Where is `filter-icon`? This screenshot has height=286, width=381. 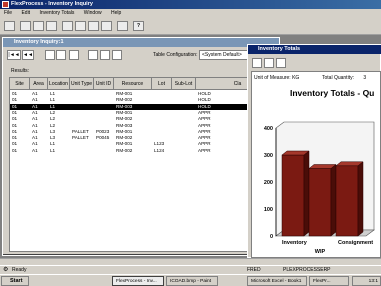
filter-icon is located at coordinates (61, 55).